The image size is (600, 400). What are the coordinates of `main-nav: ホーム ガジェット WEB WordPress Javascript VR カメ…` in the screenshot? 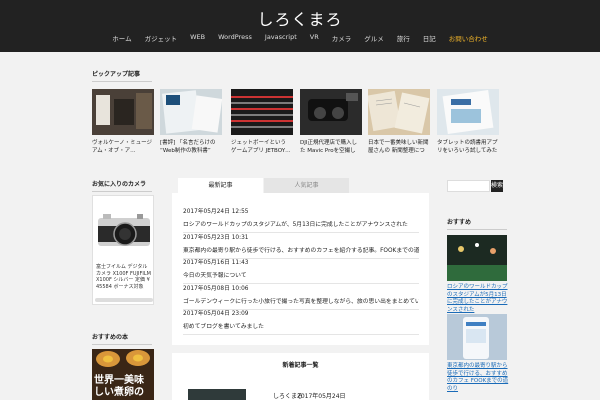 It's located at (300, 38).